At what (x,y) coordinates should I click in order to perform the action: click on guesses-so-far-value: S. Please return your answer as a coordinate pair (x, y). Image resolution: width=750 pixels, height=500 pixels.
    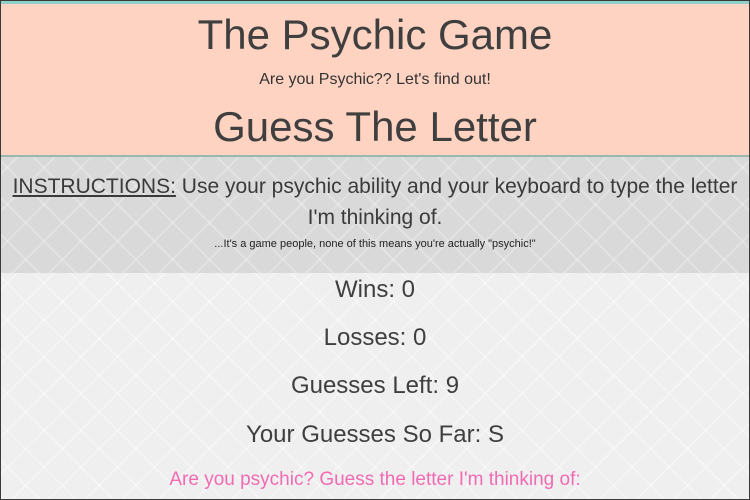
    Looking at the image, I should click on (495, 434).